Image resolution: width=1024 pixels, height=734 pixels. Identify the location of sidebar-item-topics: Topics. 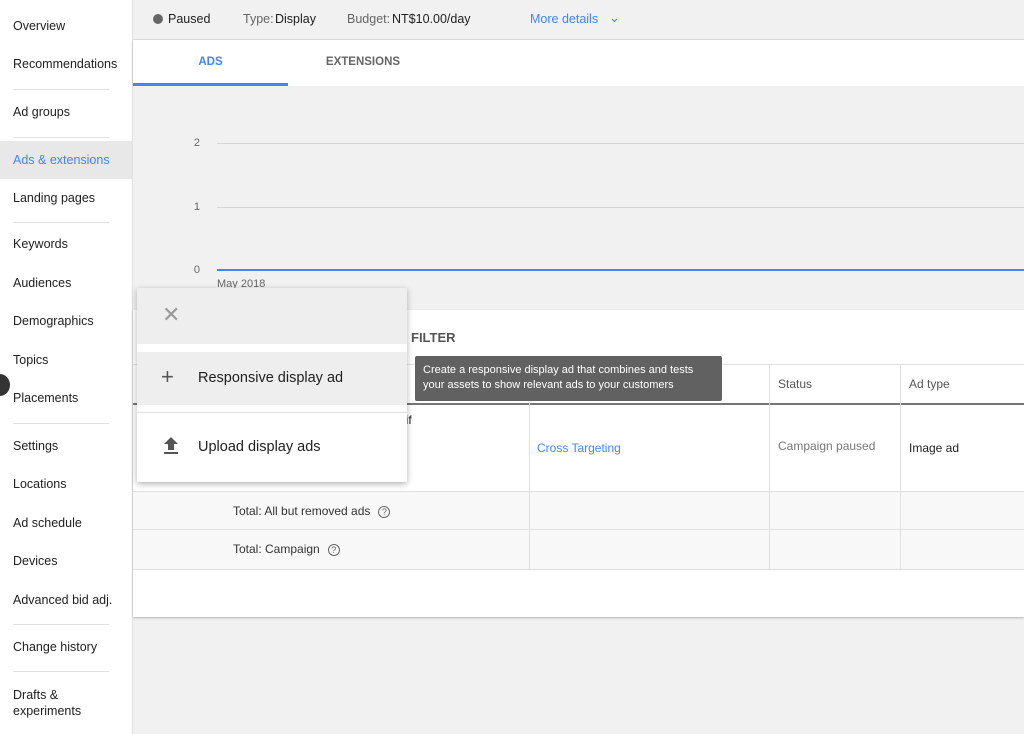
(66, 360).